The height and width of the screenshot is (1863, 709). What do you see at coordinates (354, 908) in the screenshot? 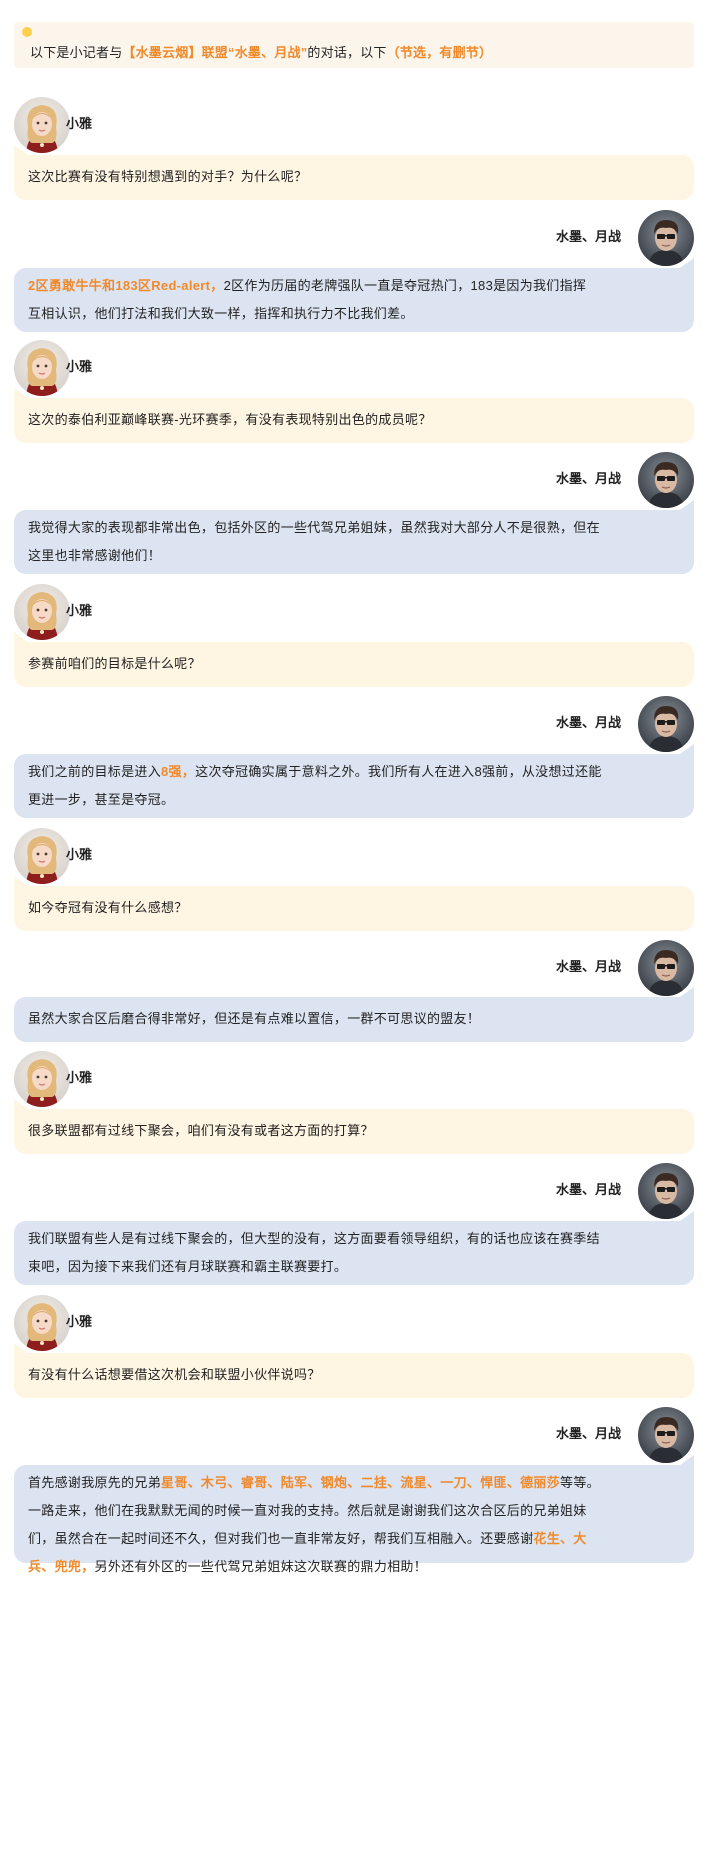
I see `question-bubble: 如今夺冠有没有什么感想？` at bounding box center [354, 908].